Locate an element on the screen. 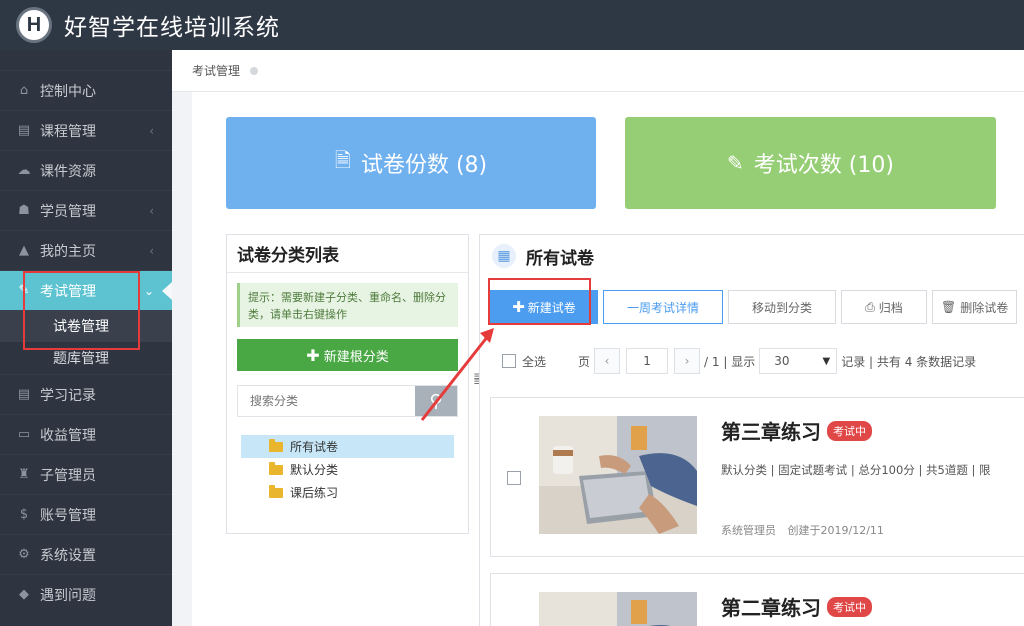 The width and height of the screenshot is (1024, 626). prev-page-button: ‹ is located at coordinates (607, 361).